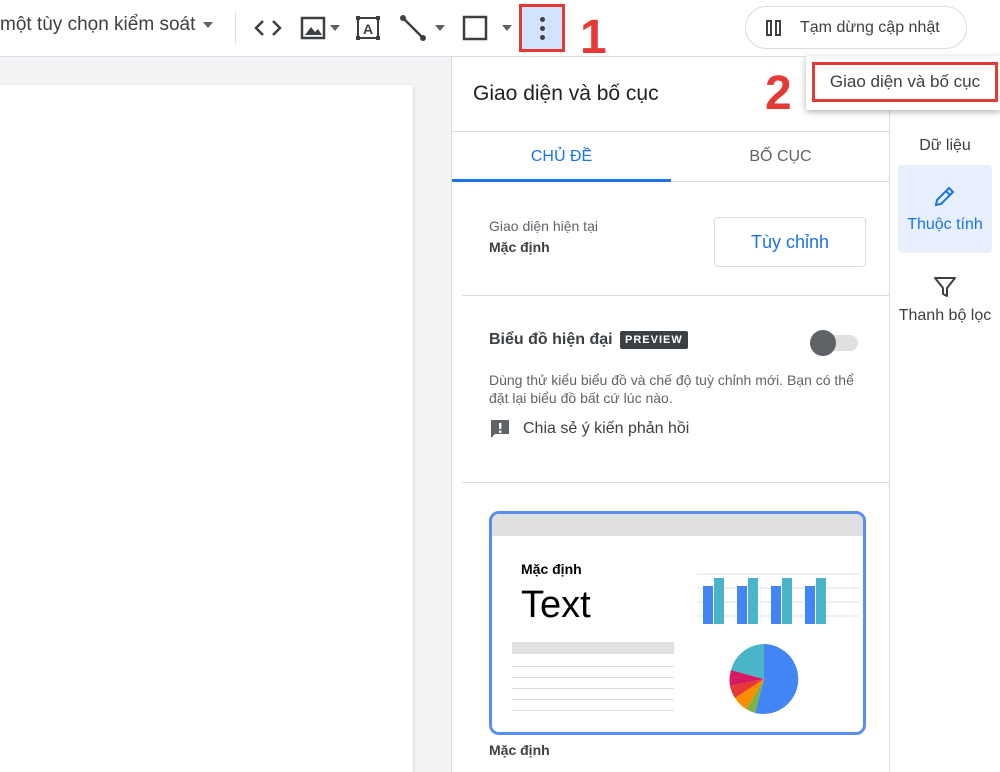  Describe the element at coordinates (98, 24) in the screenshot. I see `add-control-label: một tùy chọn kiểm soát` at that location.